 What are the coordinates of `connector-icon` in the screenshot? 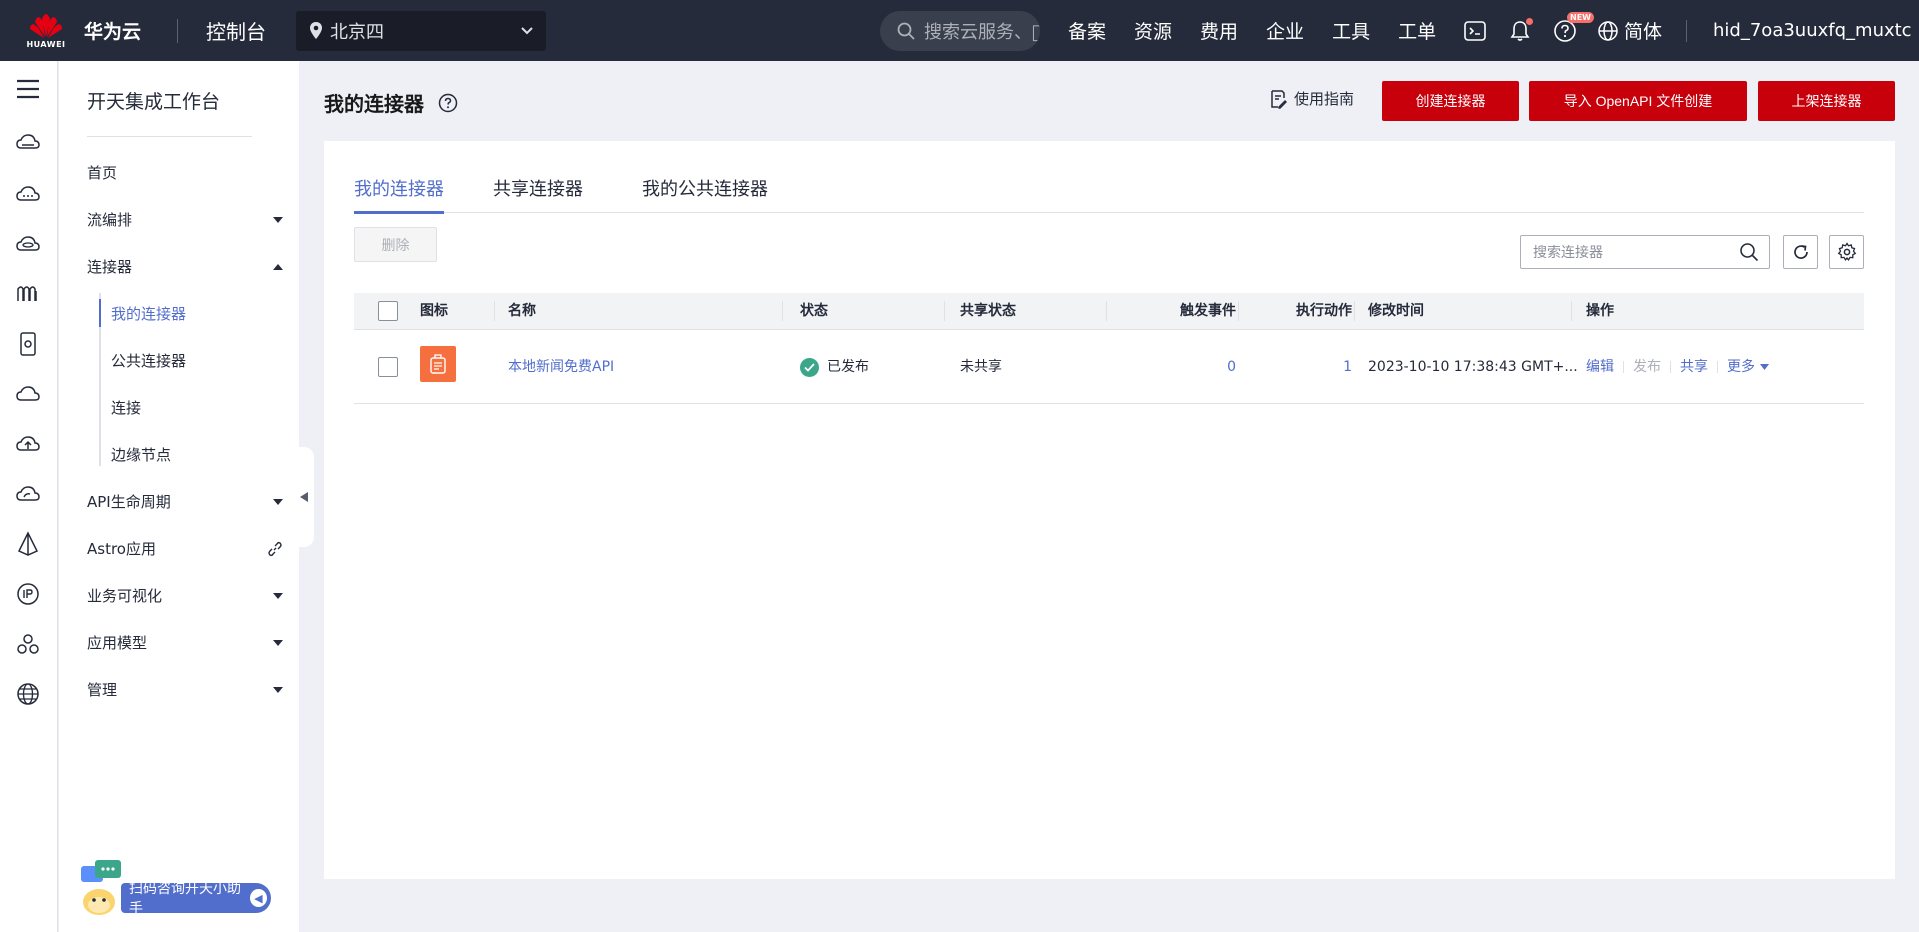 It's located at (438, 364).